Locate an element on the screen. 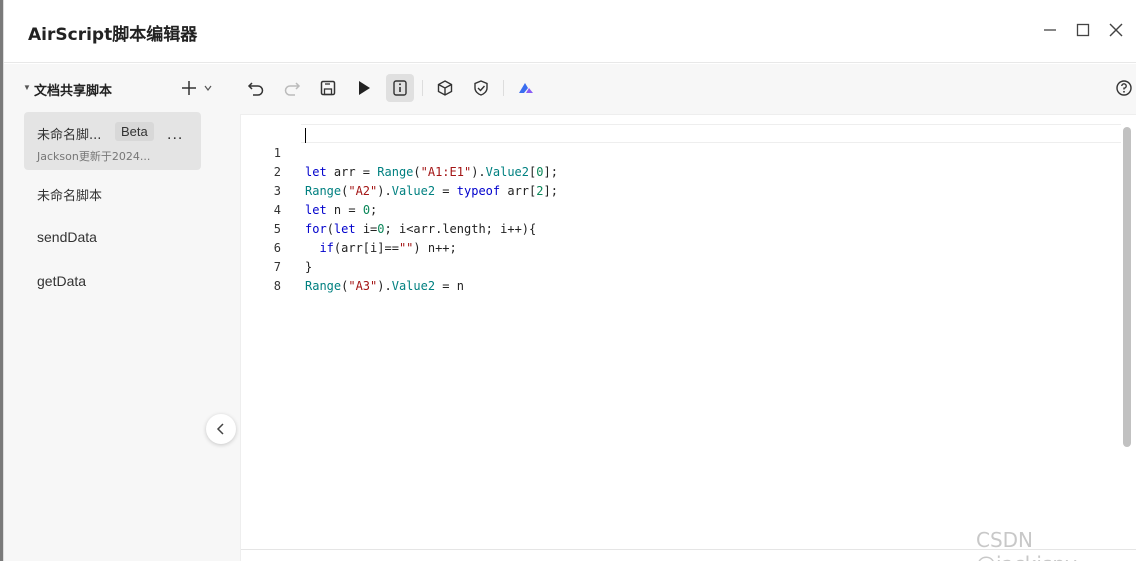  code-line: 4 for(let i=0; i<arr.length; i++){ is located at coordinates (681, 209).